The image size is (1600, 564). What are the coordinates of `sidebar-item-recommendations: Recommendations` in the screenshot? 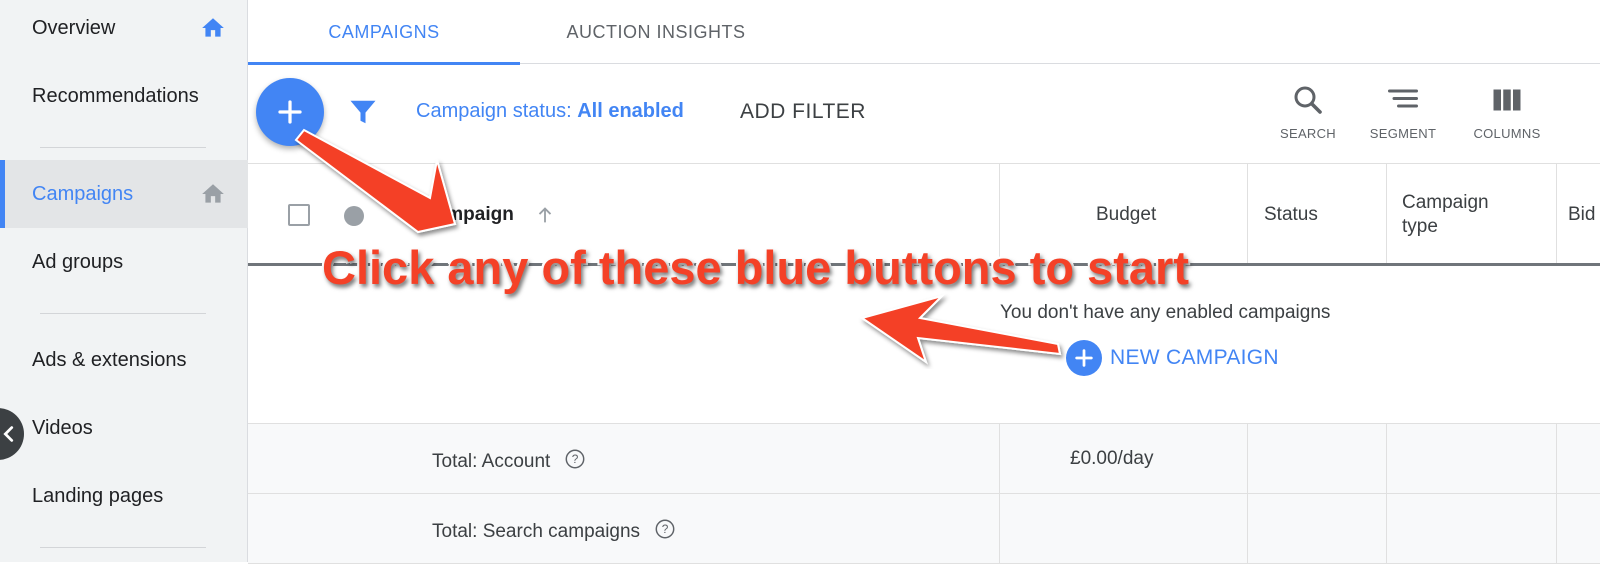 It's located at (124, 96).